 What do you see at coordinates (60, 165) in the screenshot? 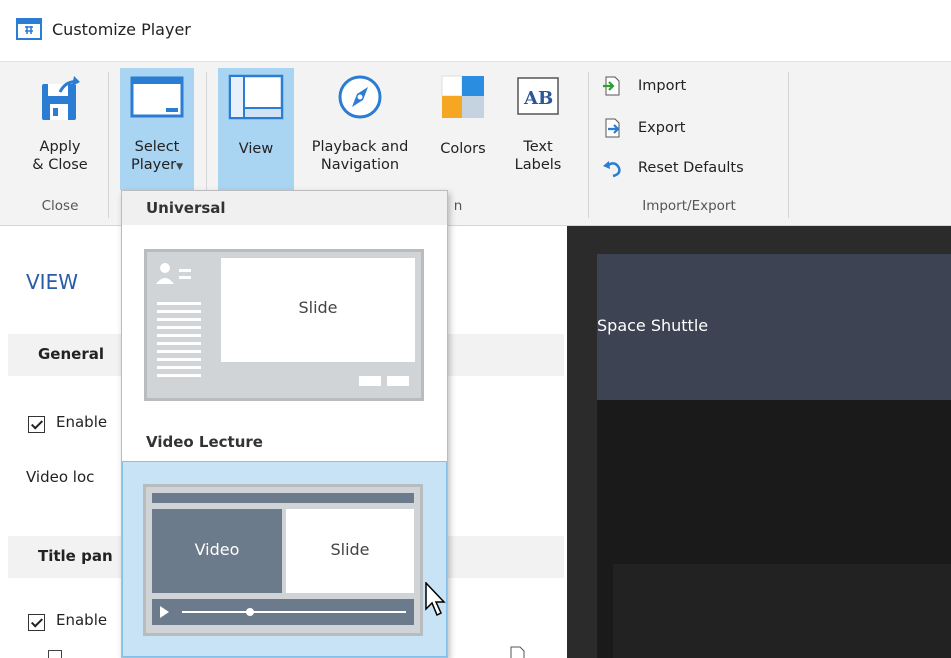
I see `apply-close-label-2: & Close` at bounding box center [60, 165].